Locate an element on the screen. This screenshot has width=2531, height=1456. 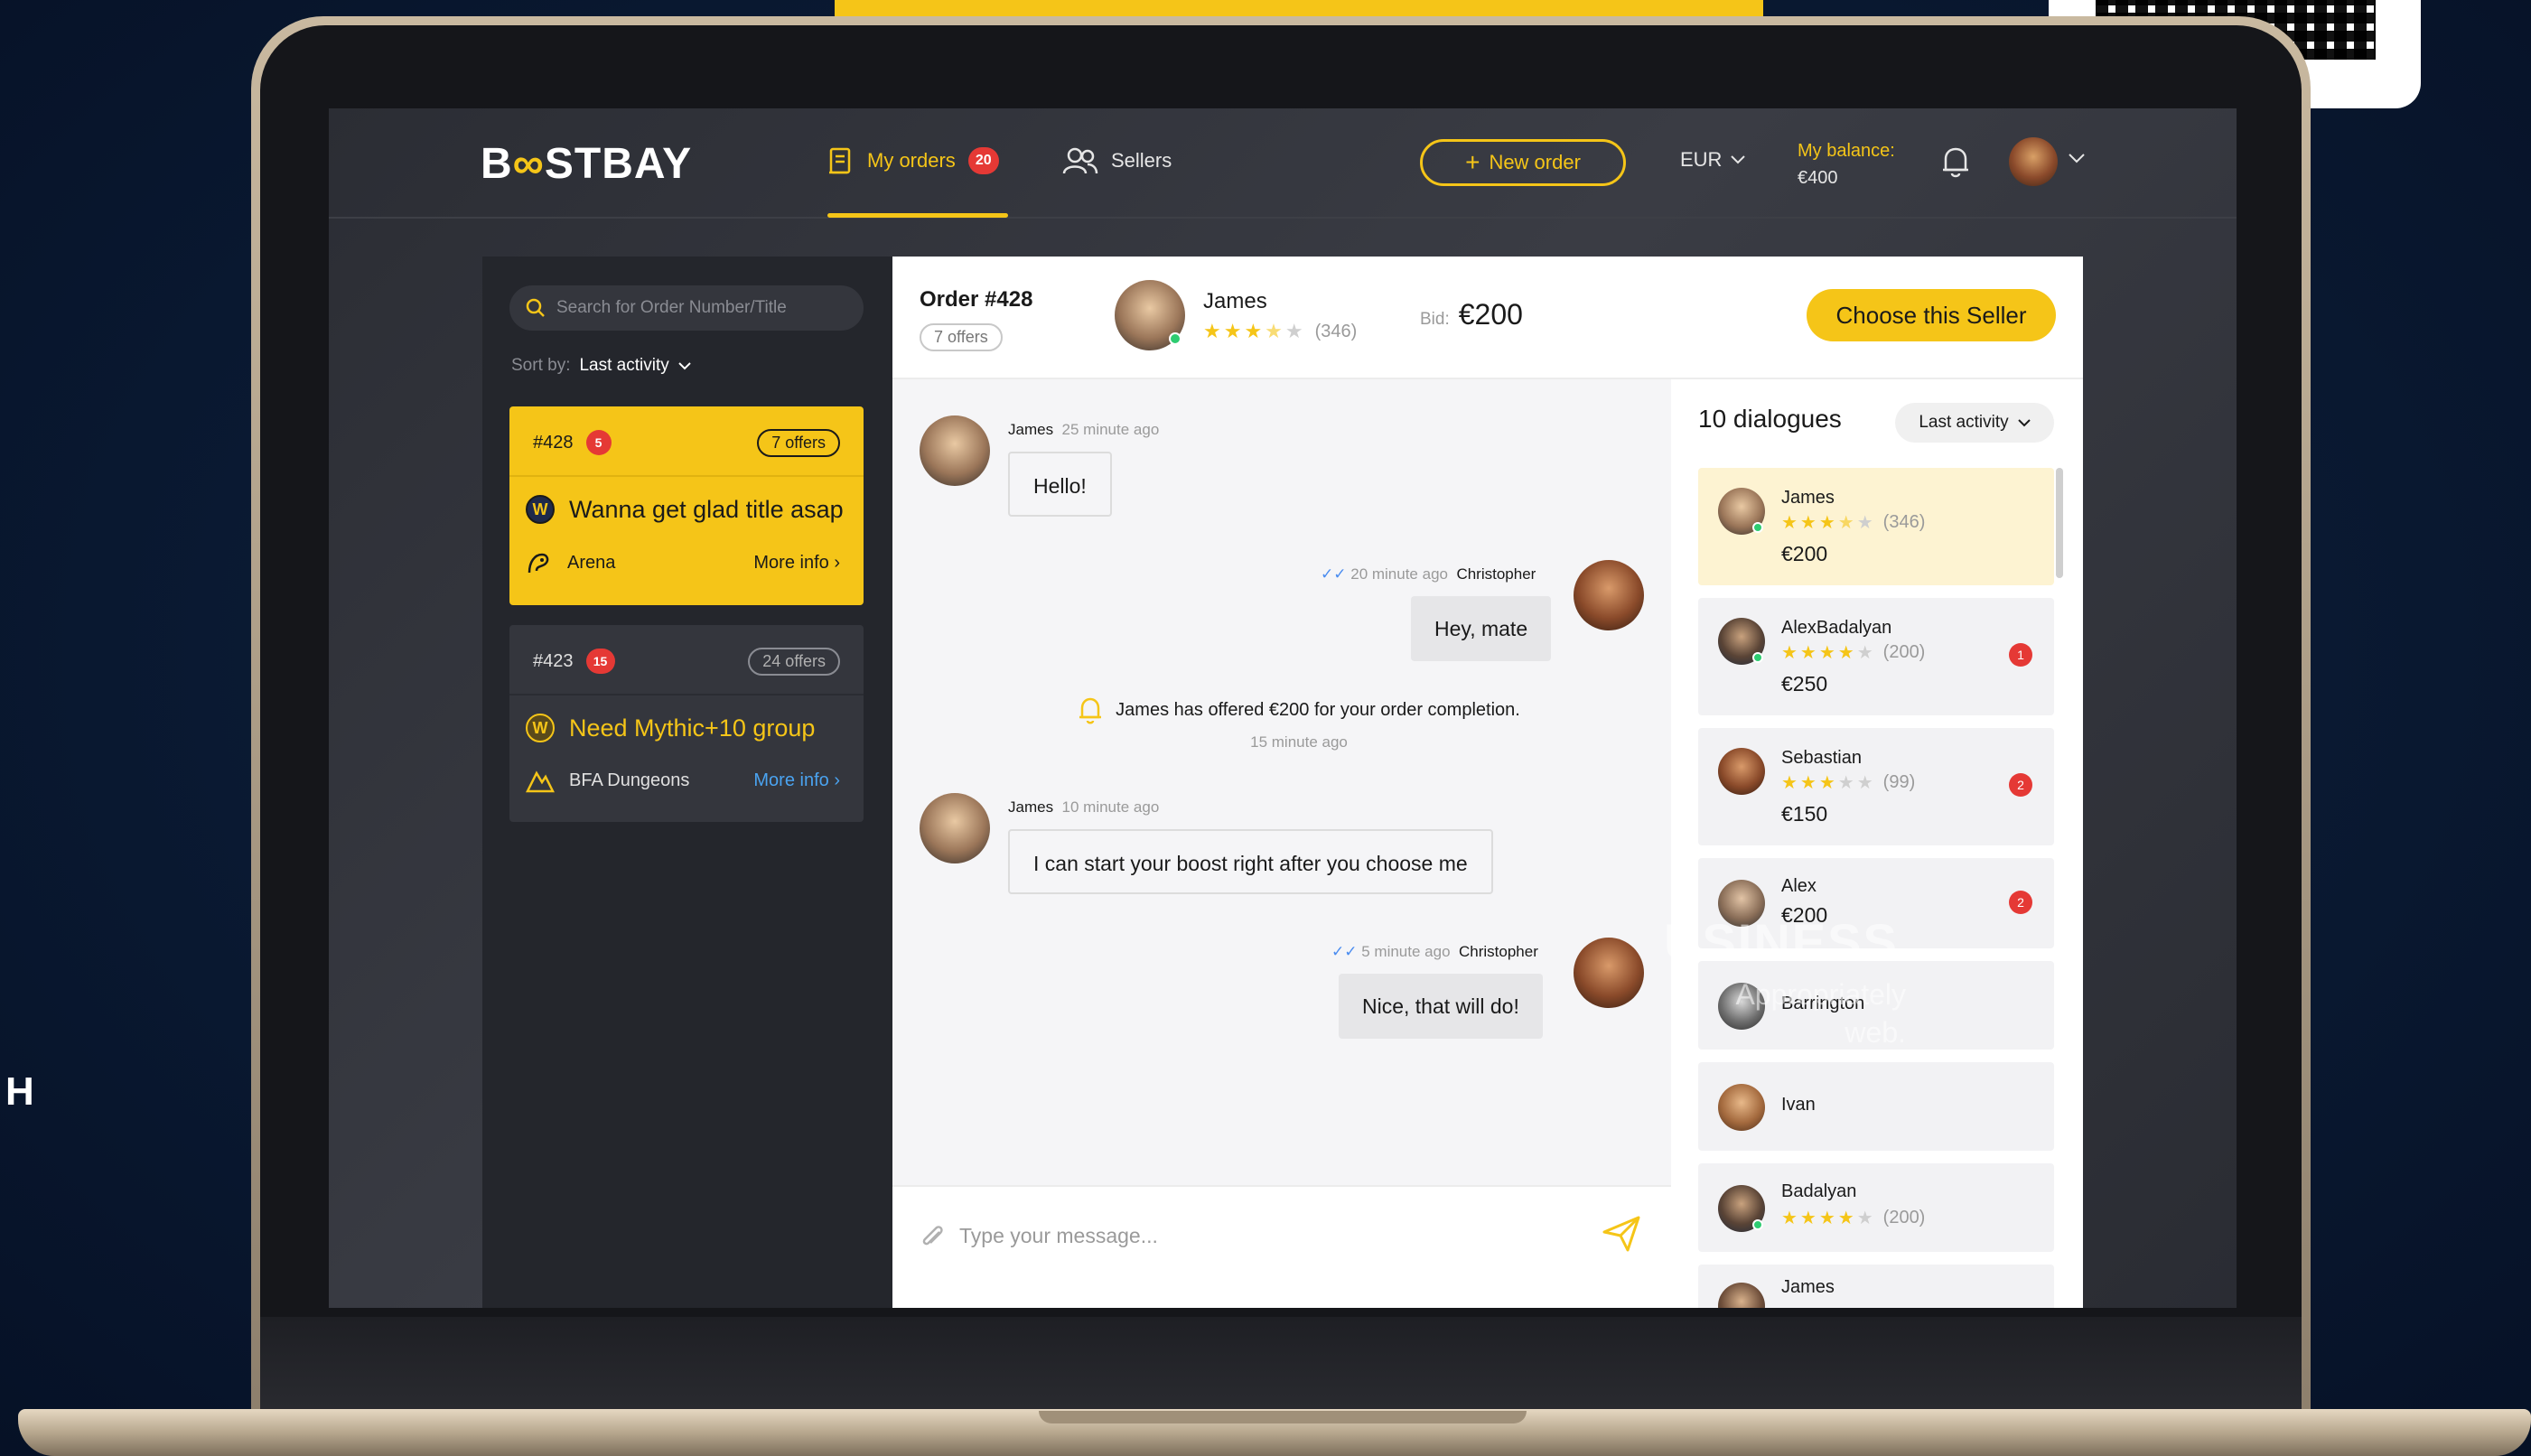
dialogue-item: Sebastian ★★★★★ (99) €150 2 is located at coordinates (1876, 786).